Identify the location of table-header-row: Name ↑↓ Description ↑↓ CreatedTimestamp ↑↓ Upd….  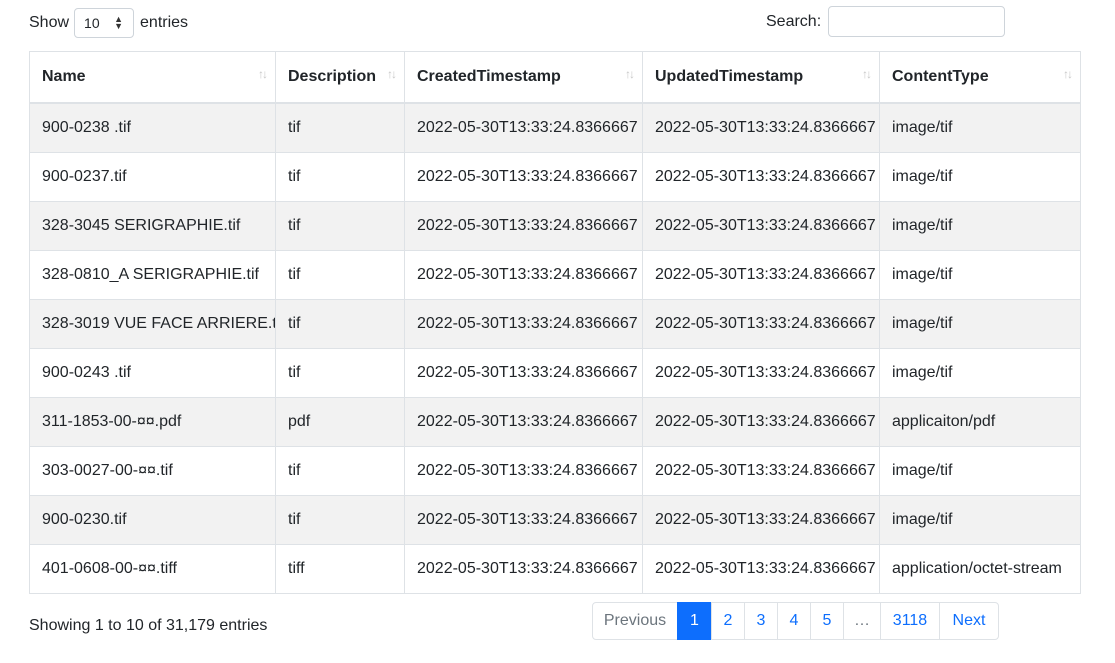
(555, 77).